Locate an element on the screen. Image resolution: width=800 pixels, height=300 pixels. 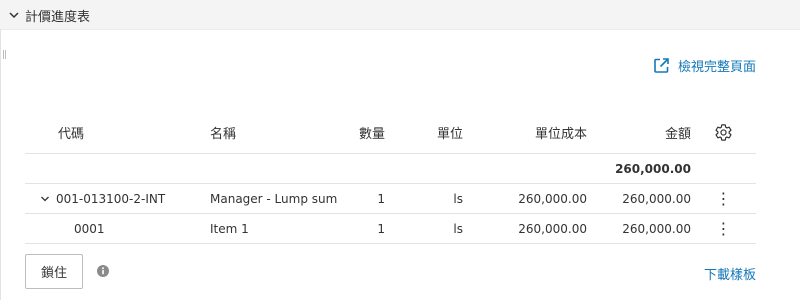
settings-cell is located at coordinates (723, 132).